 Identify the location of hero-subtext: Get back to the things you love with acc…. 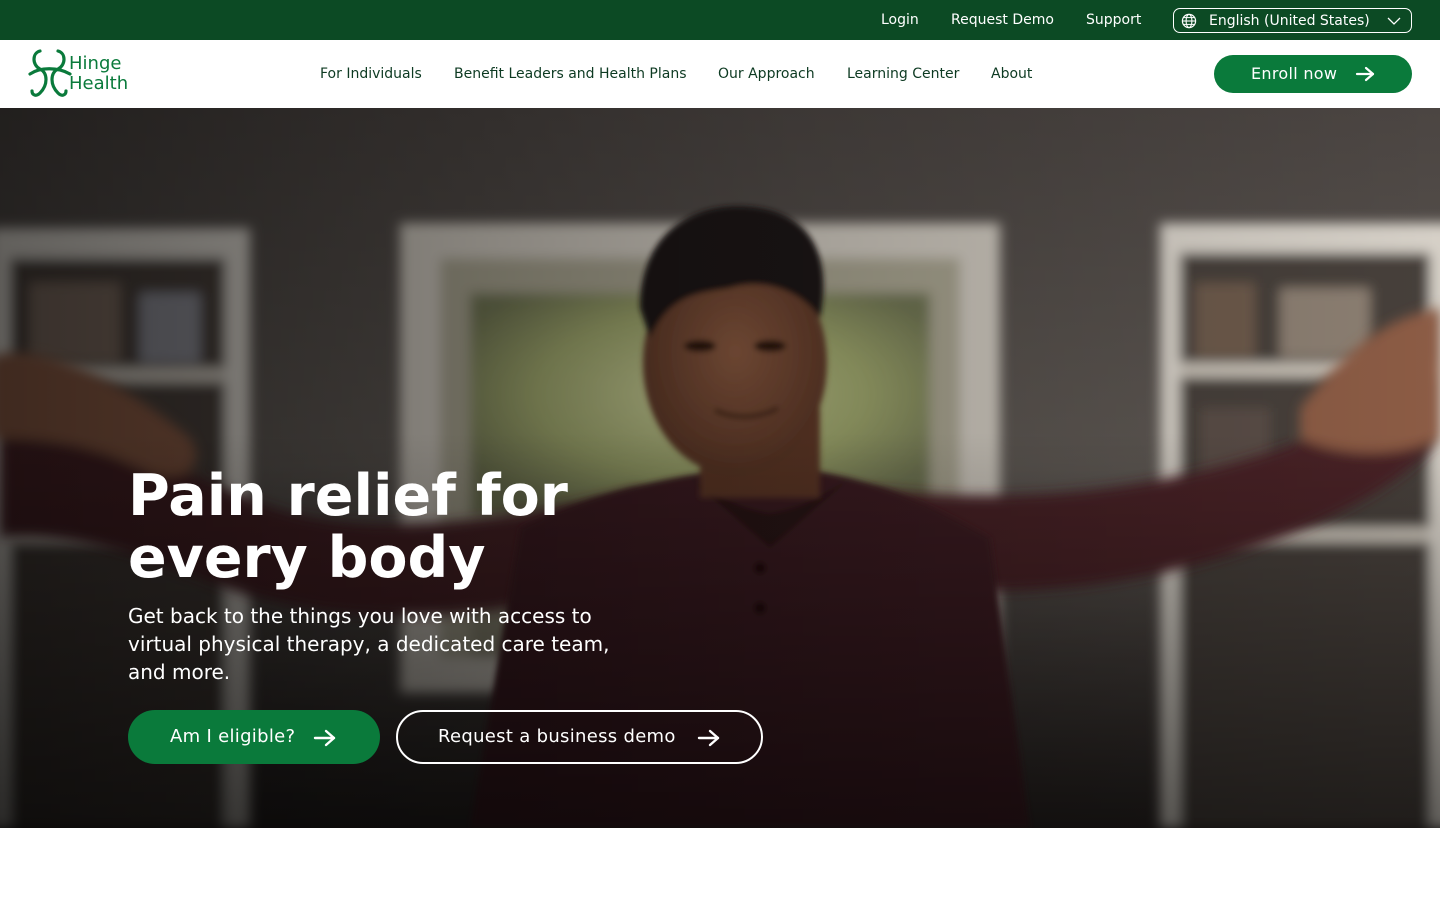
(369, 644).